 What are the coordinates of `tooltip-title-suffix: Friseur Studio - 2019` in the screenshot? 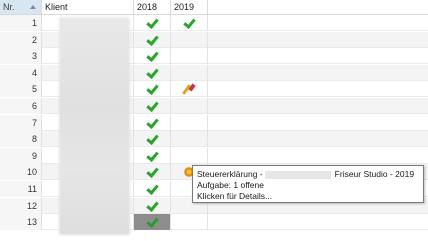 It's located at (374, 174).